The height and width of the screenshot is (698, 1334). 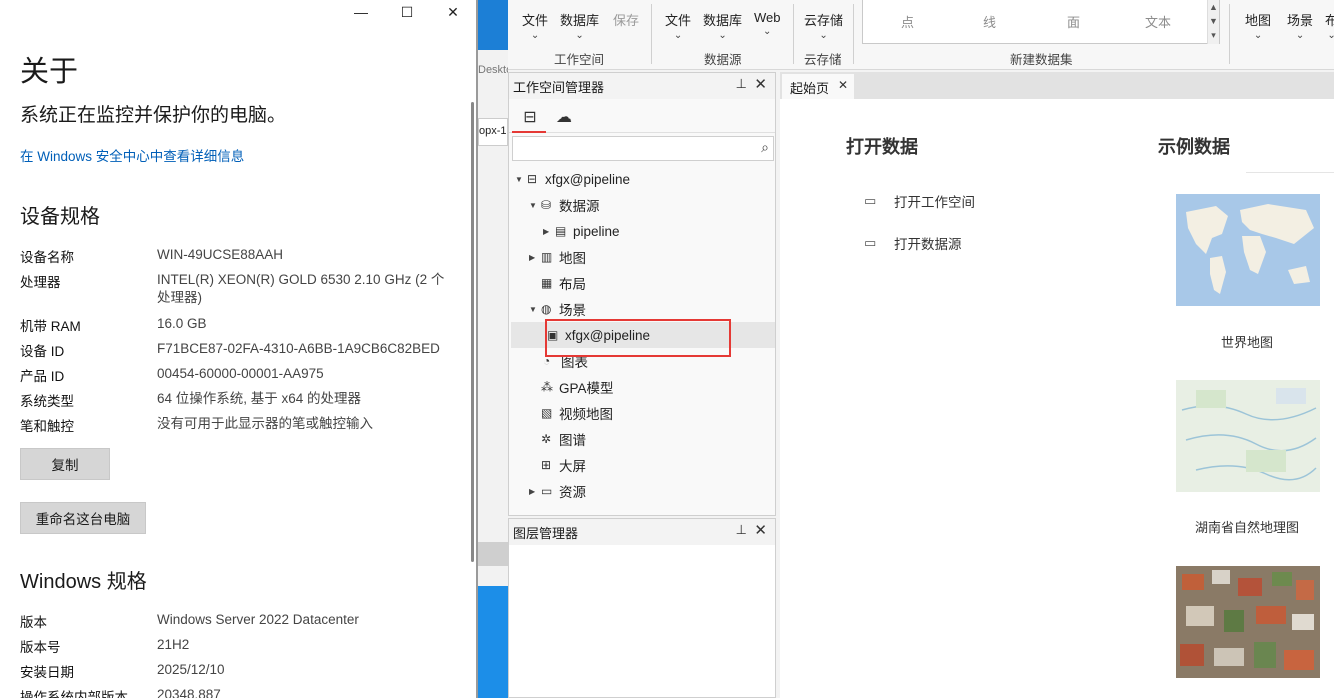 I want to click on panel-title: 工作空间管理器, so click(x=559, y=87).